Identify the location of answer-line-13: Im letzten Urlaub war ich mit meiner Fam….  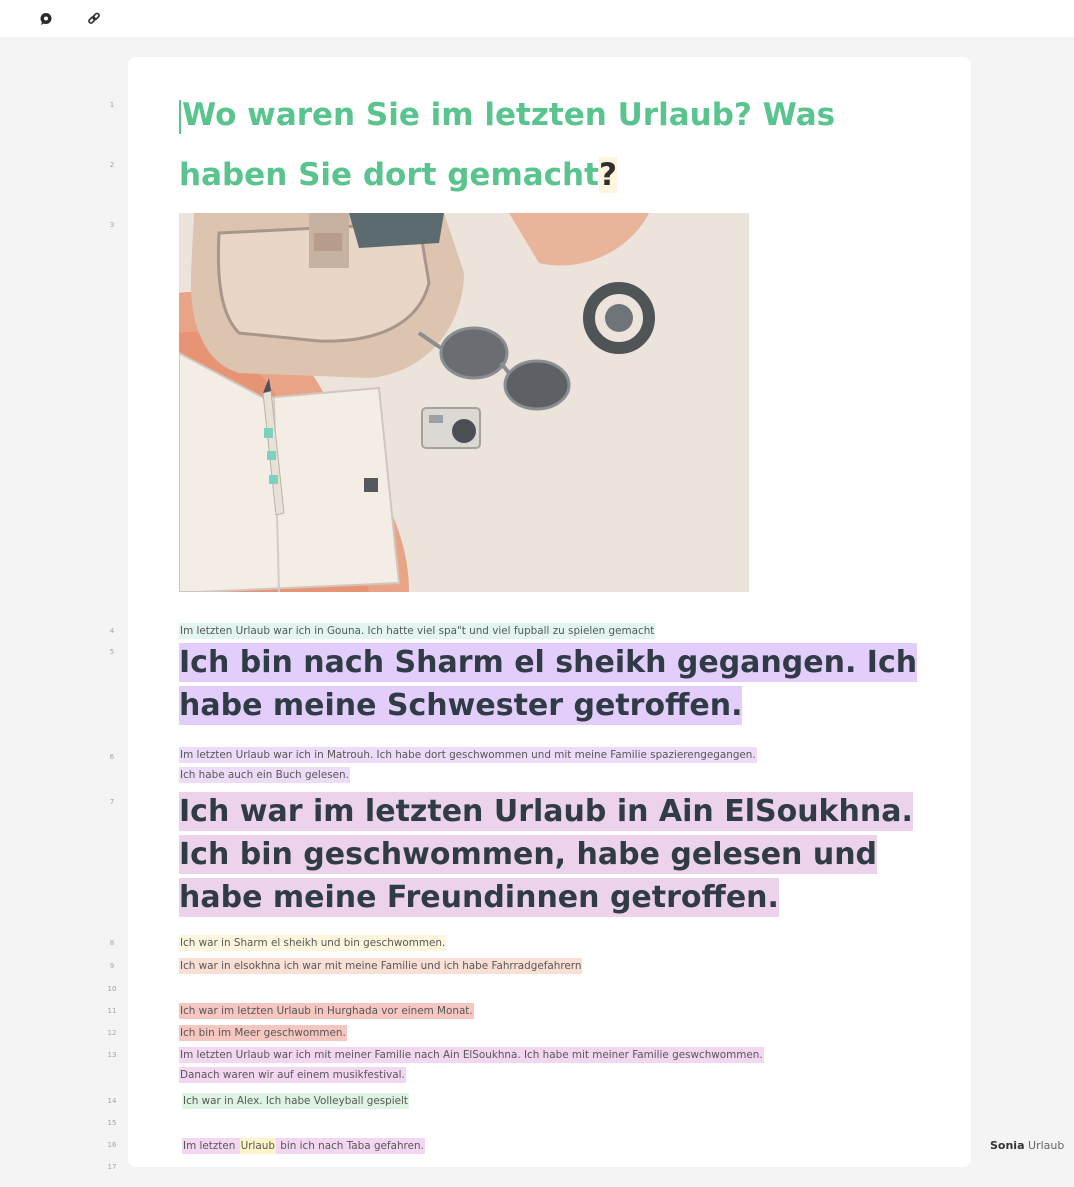
(471, 1065).